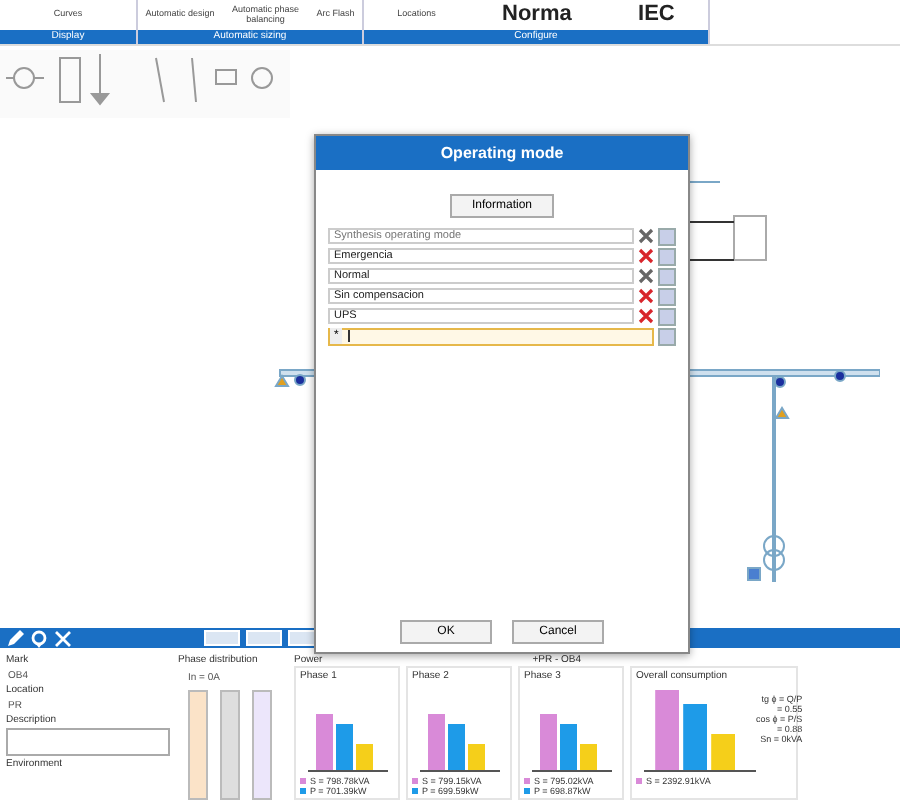  Describe the element at coordinates (15, 638) in the screenshot. I see `pencil-icon` at that location.